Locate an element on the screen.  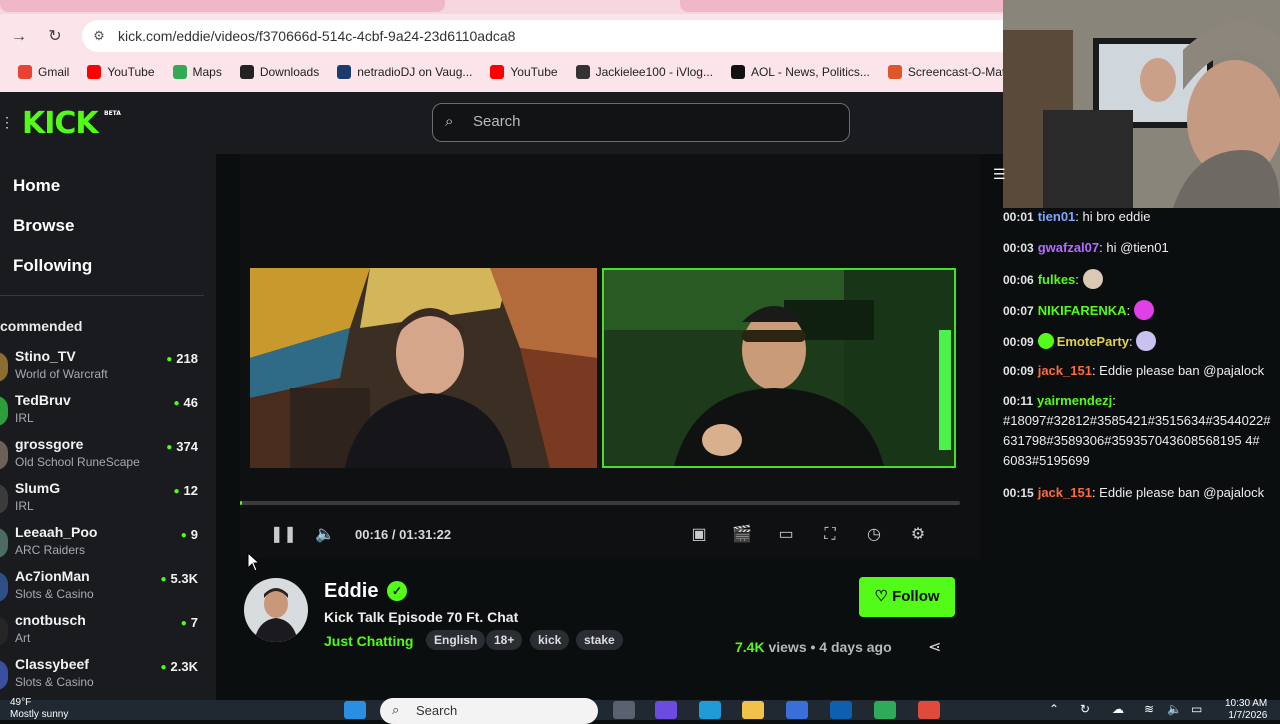
verified-badge-icon is located at coordinates (1045, 341).